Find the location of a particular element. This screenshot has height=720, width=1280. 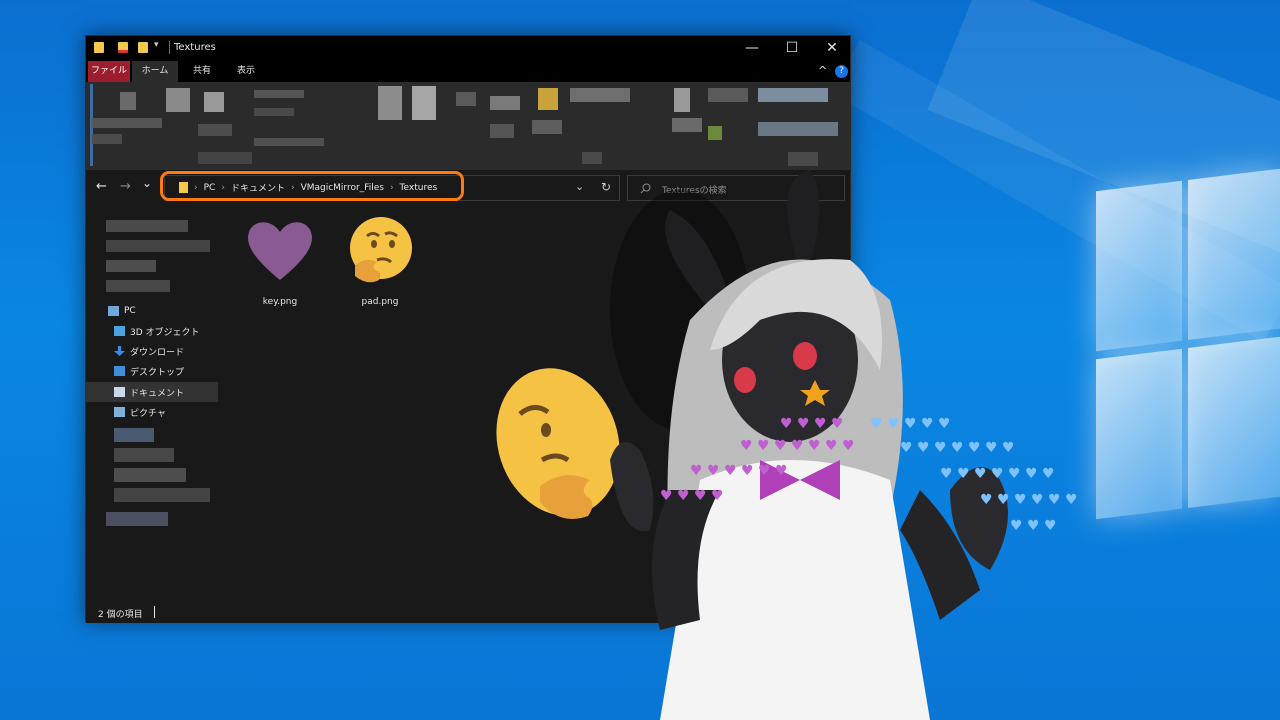

nav-item-pictures: ピクチャ is located at coordinates (140, 412).